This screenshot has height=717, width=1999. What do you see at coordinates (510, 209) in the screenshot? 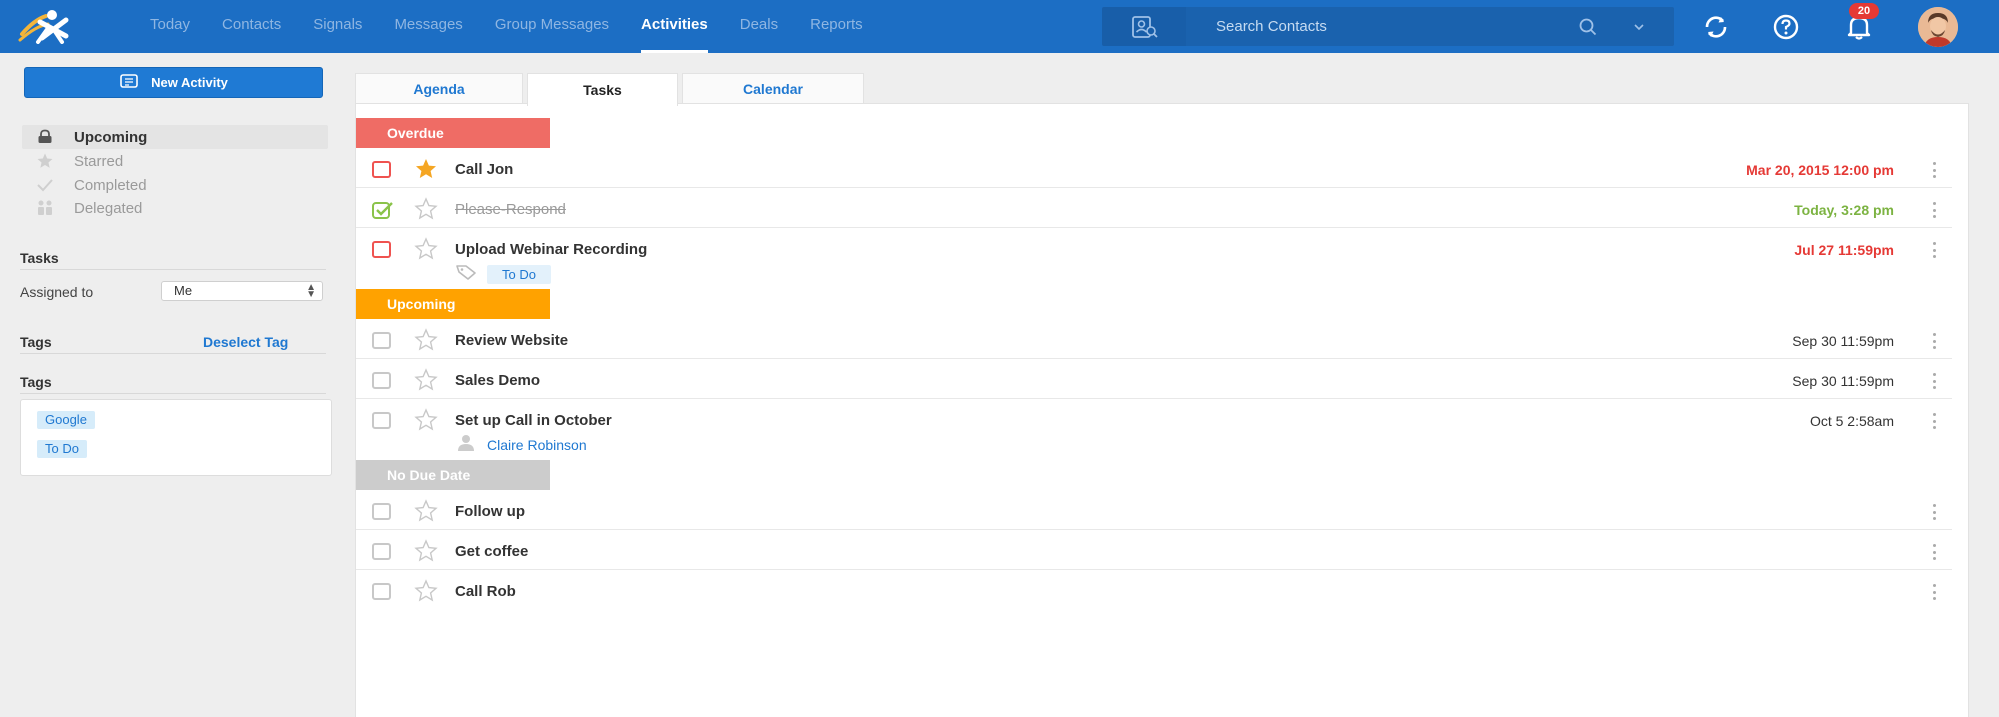
I see `task-title: Please-Respond` at bounding box center [510, 209].